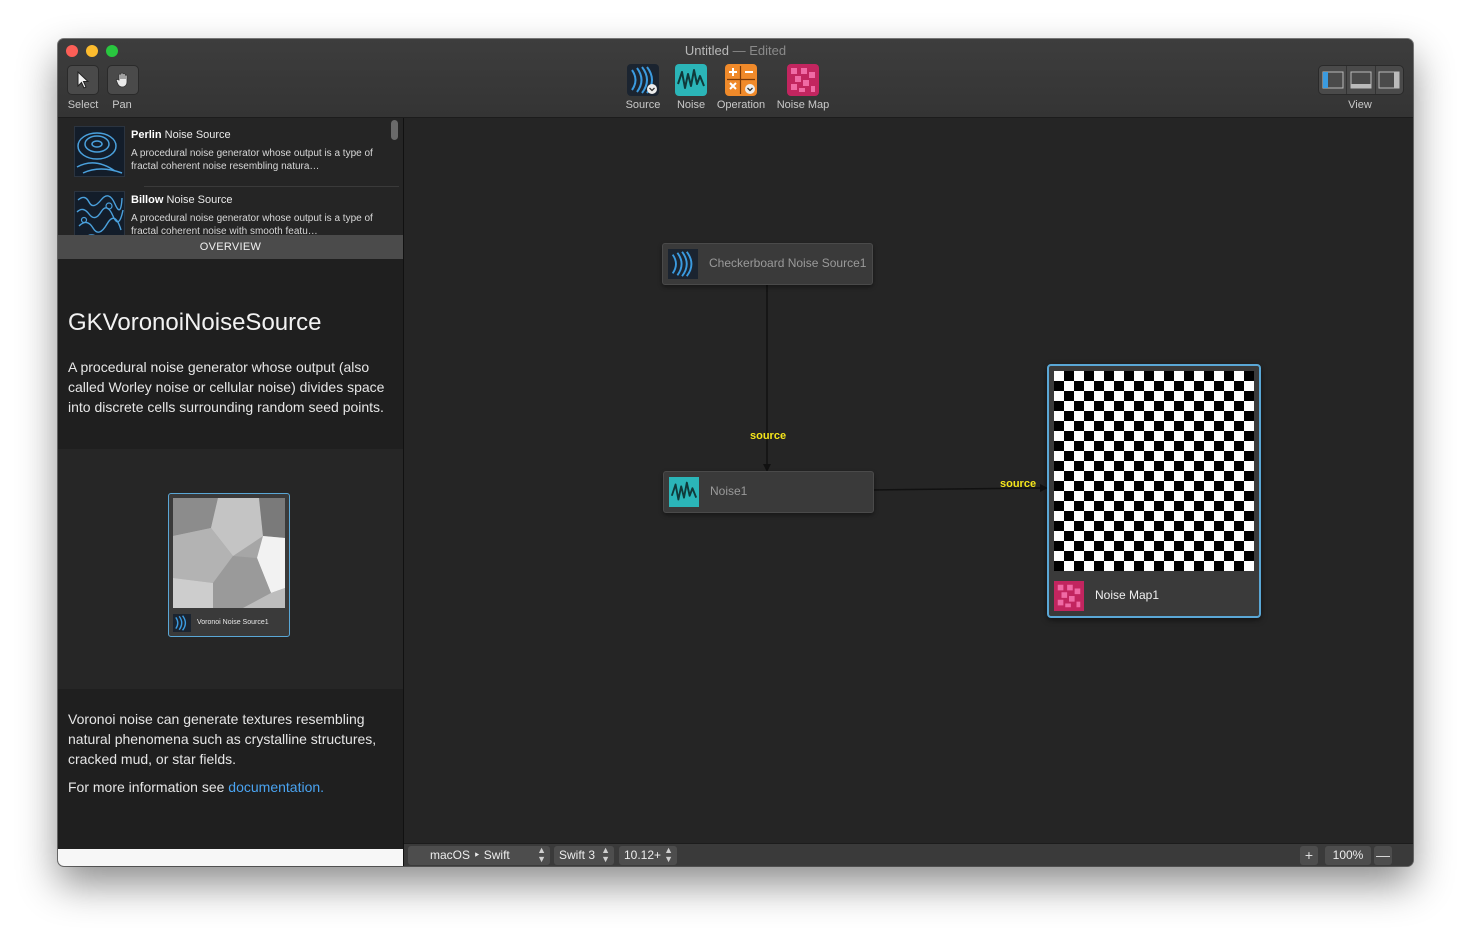 This screenshot has height=940, width=1470. Describe the element at coordinates (1348, 855) in the screenshot. I see `zoom-level: 100%` at that location.